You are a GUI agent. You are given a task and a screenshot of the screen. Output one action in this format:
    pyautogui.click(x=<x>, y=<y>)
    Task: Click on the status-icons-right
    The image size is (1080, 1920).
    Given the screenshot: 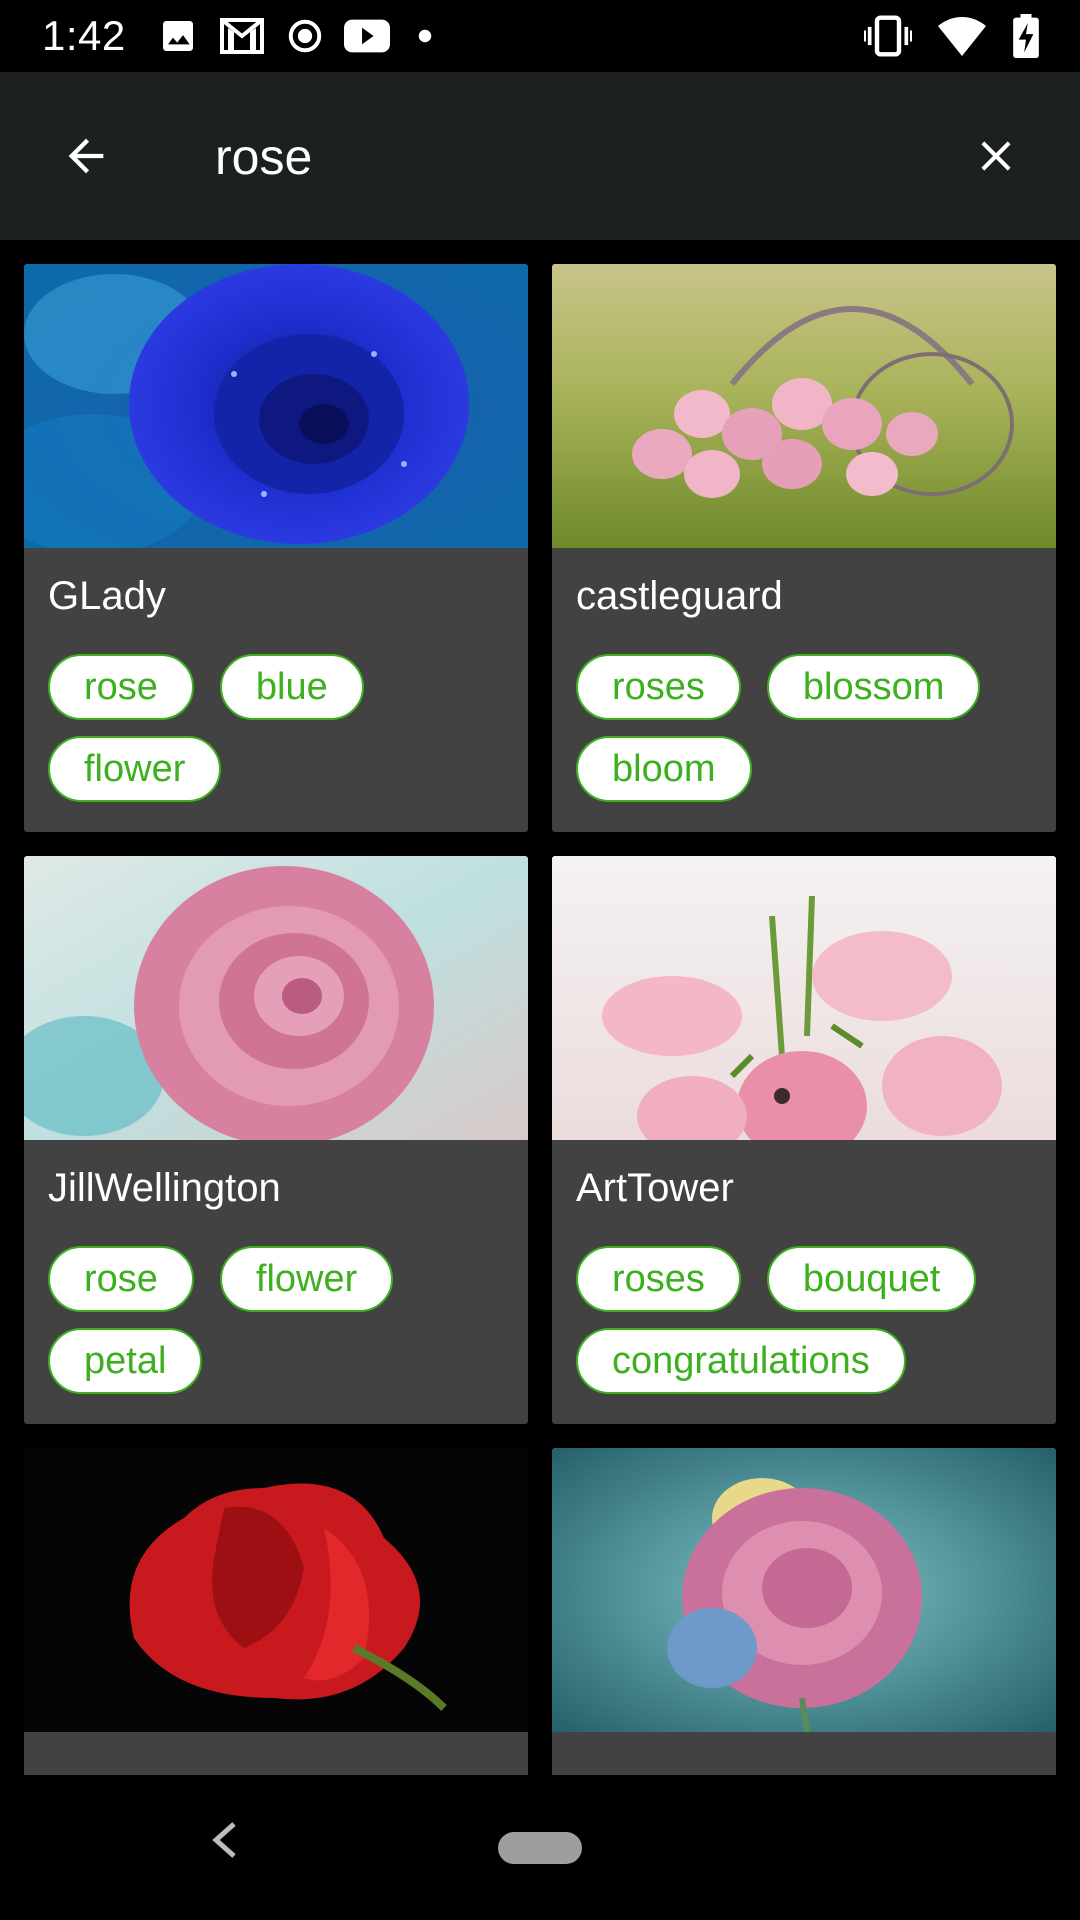 What is the action you would take?
    pyautogui.click(x=952, y=36)
    